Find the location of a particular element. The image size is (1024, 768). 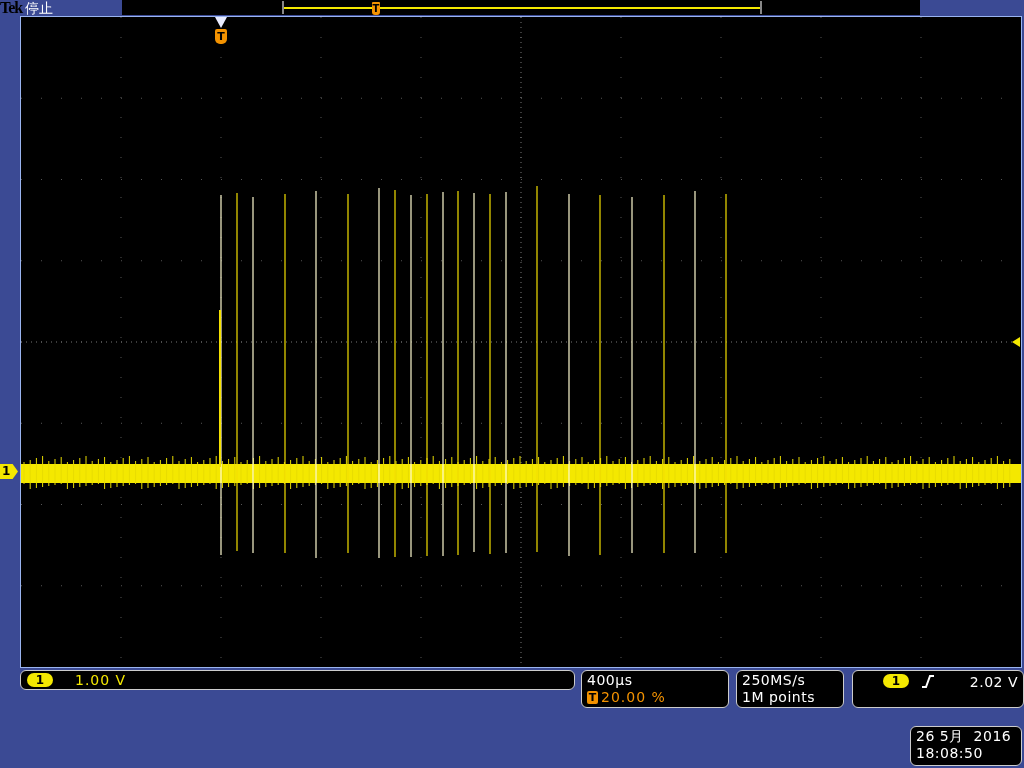

brand-label: Tek is located at coordinates (11, 8).